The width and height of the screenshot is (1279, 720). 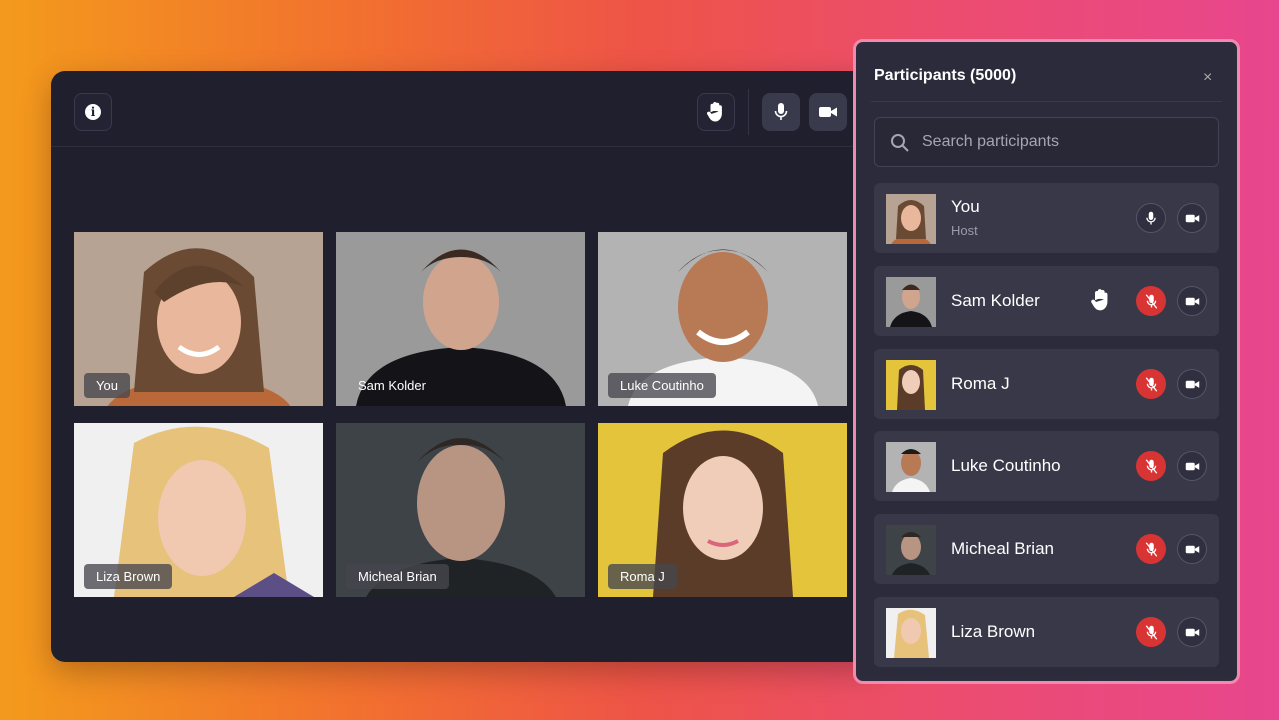 What do you see at coordinates (397, 576) in the screenshot?
I see `tile-name-label: Micheal Brian` at bounding box center [397, 576].